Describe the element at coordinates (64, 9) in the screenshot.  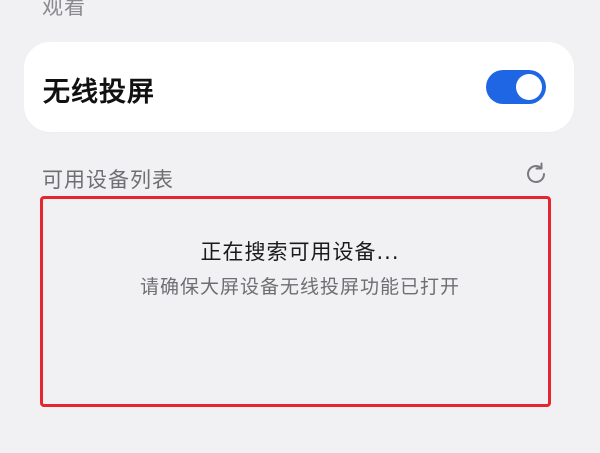
I see `section-header-watch: 观看` at that location.